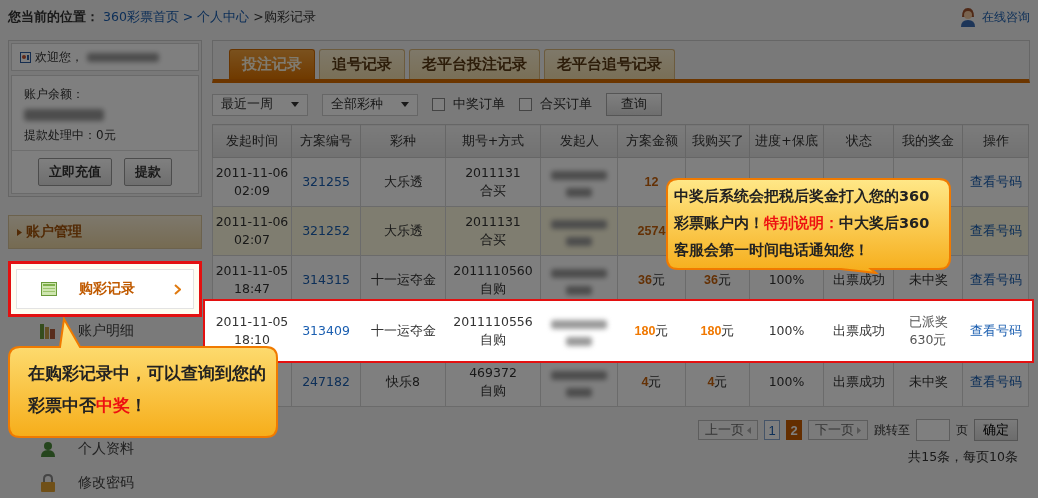 This screenshot has height=498, width=1038. Describe the element at coordinates (963, 456) in the screenshot. I see `record-summary: 共15条，每页10条` at that location.